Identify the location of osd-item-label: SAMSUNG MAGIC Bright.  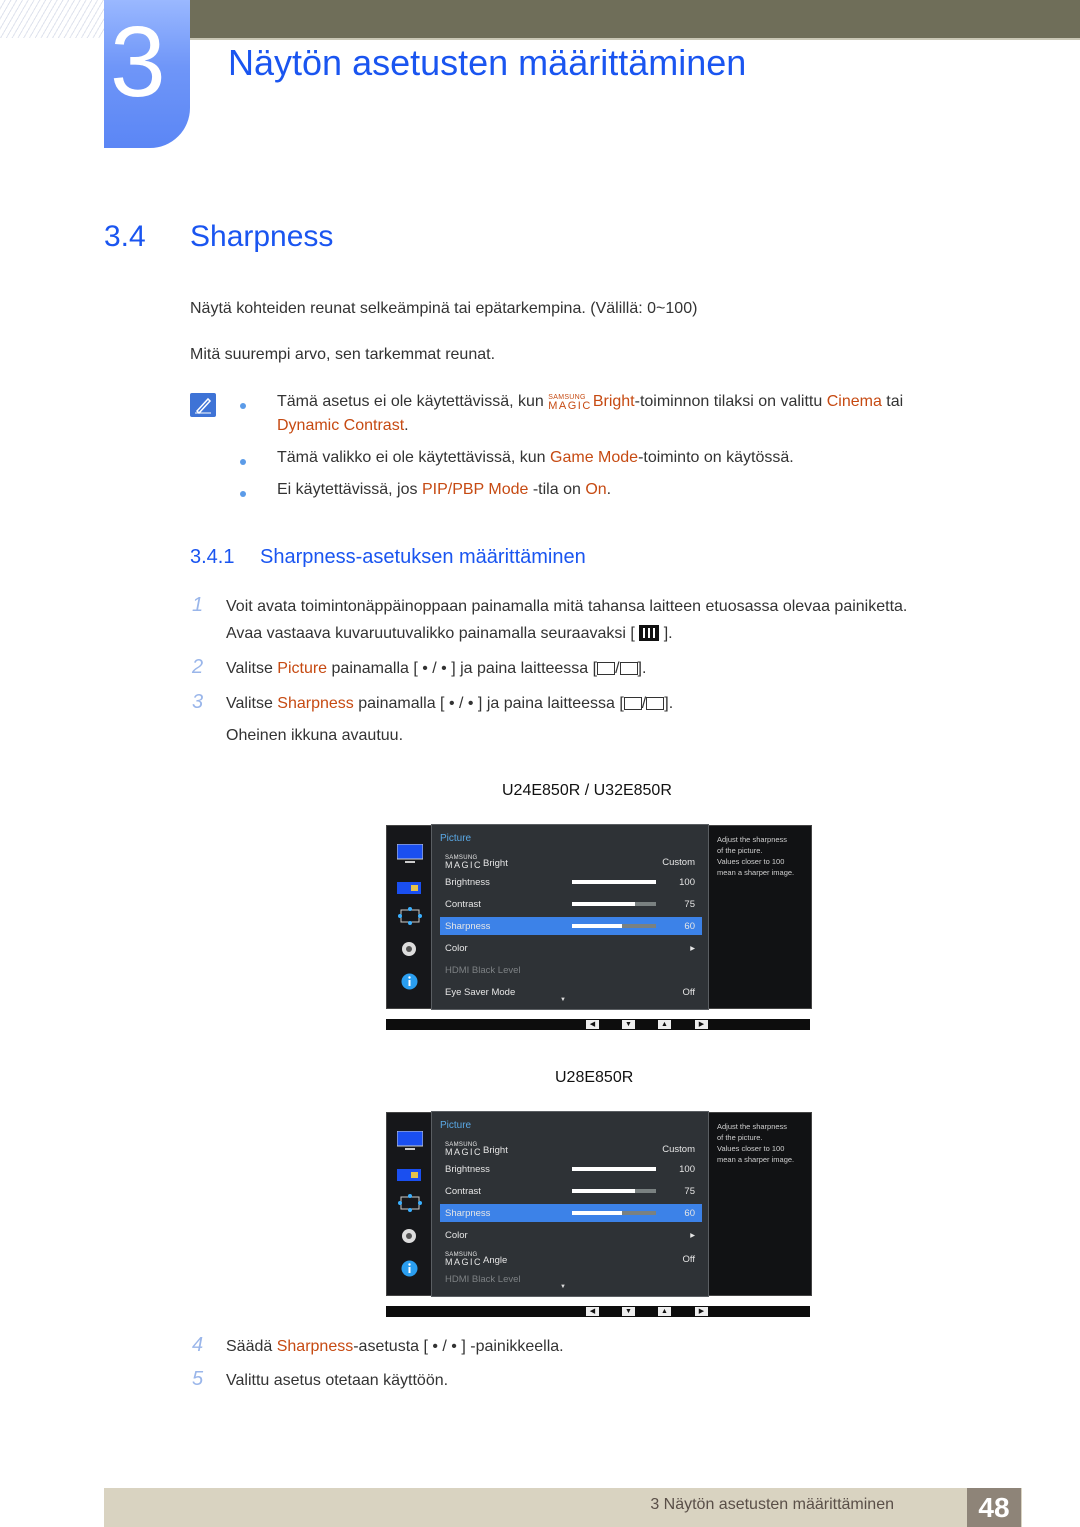
(476, 862).